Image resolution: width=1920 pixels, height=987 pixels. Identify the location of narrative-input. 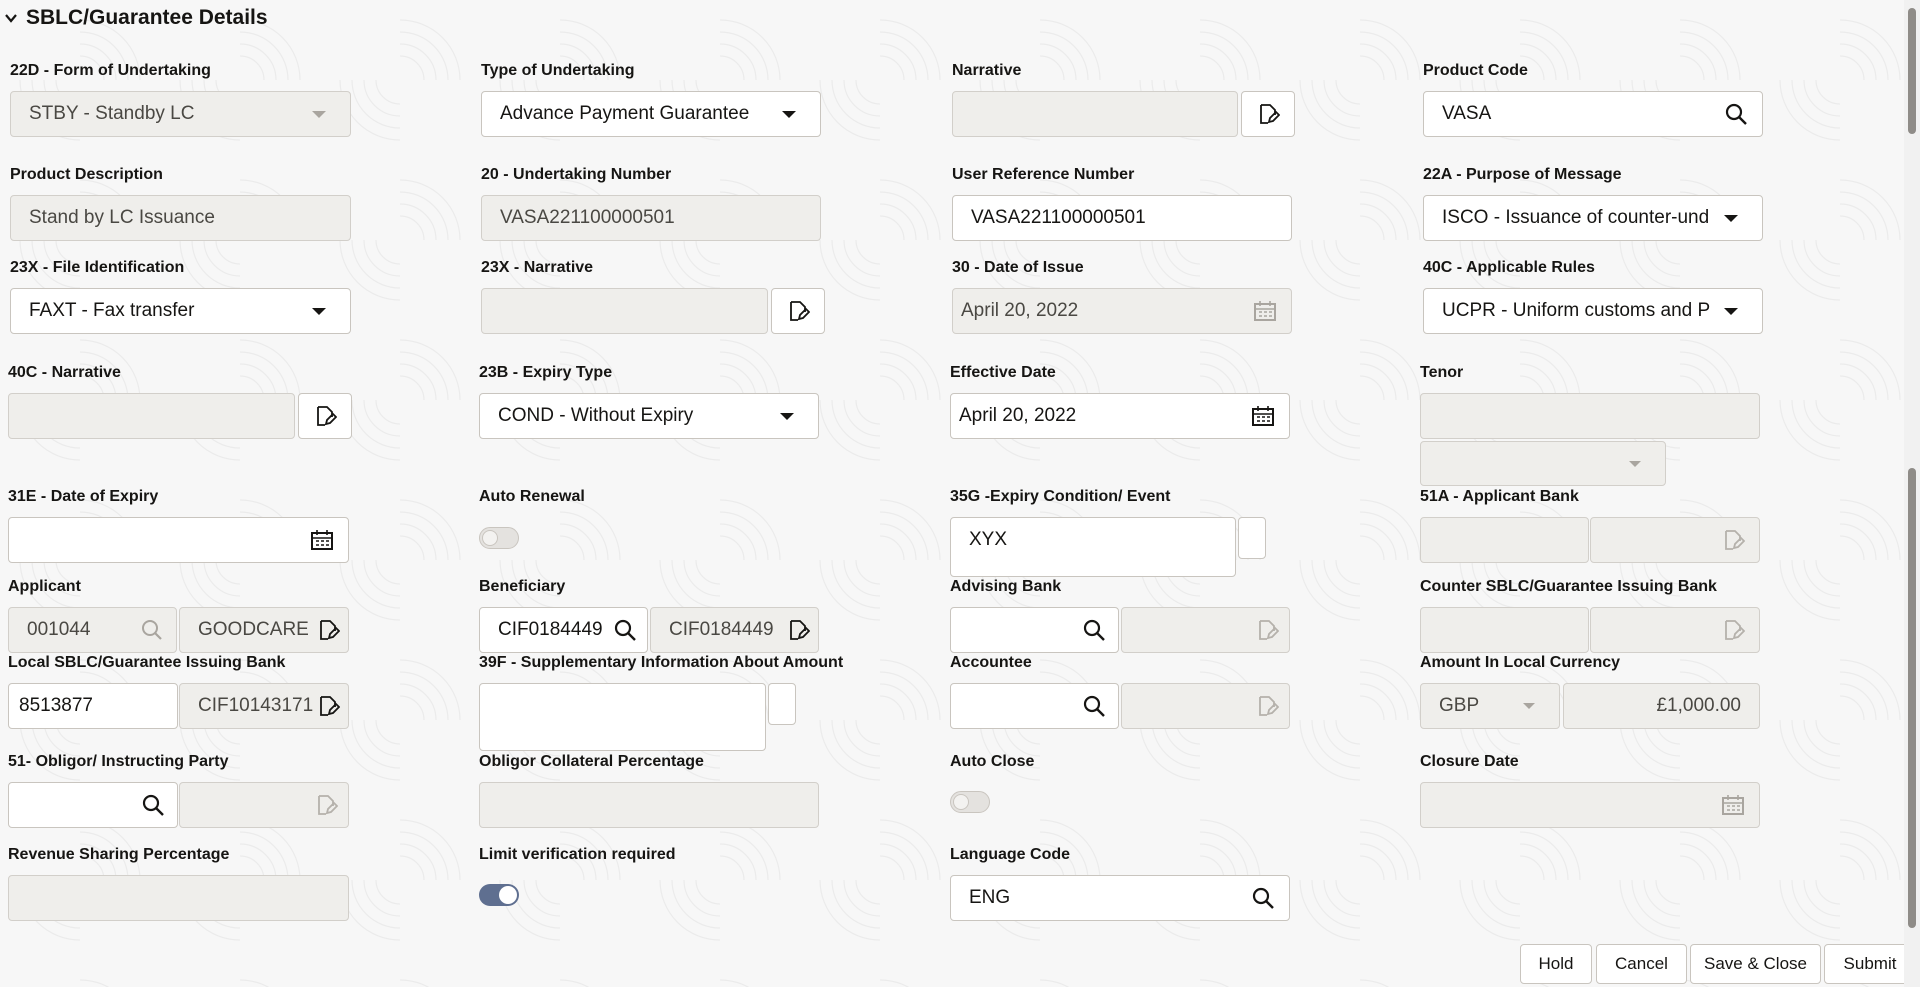
(1095, 114).